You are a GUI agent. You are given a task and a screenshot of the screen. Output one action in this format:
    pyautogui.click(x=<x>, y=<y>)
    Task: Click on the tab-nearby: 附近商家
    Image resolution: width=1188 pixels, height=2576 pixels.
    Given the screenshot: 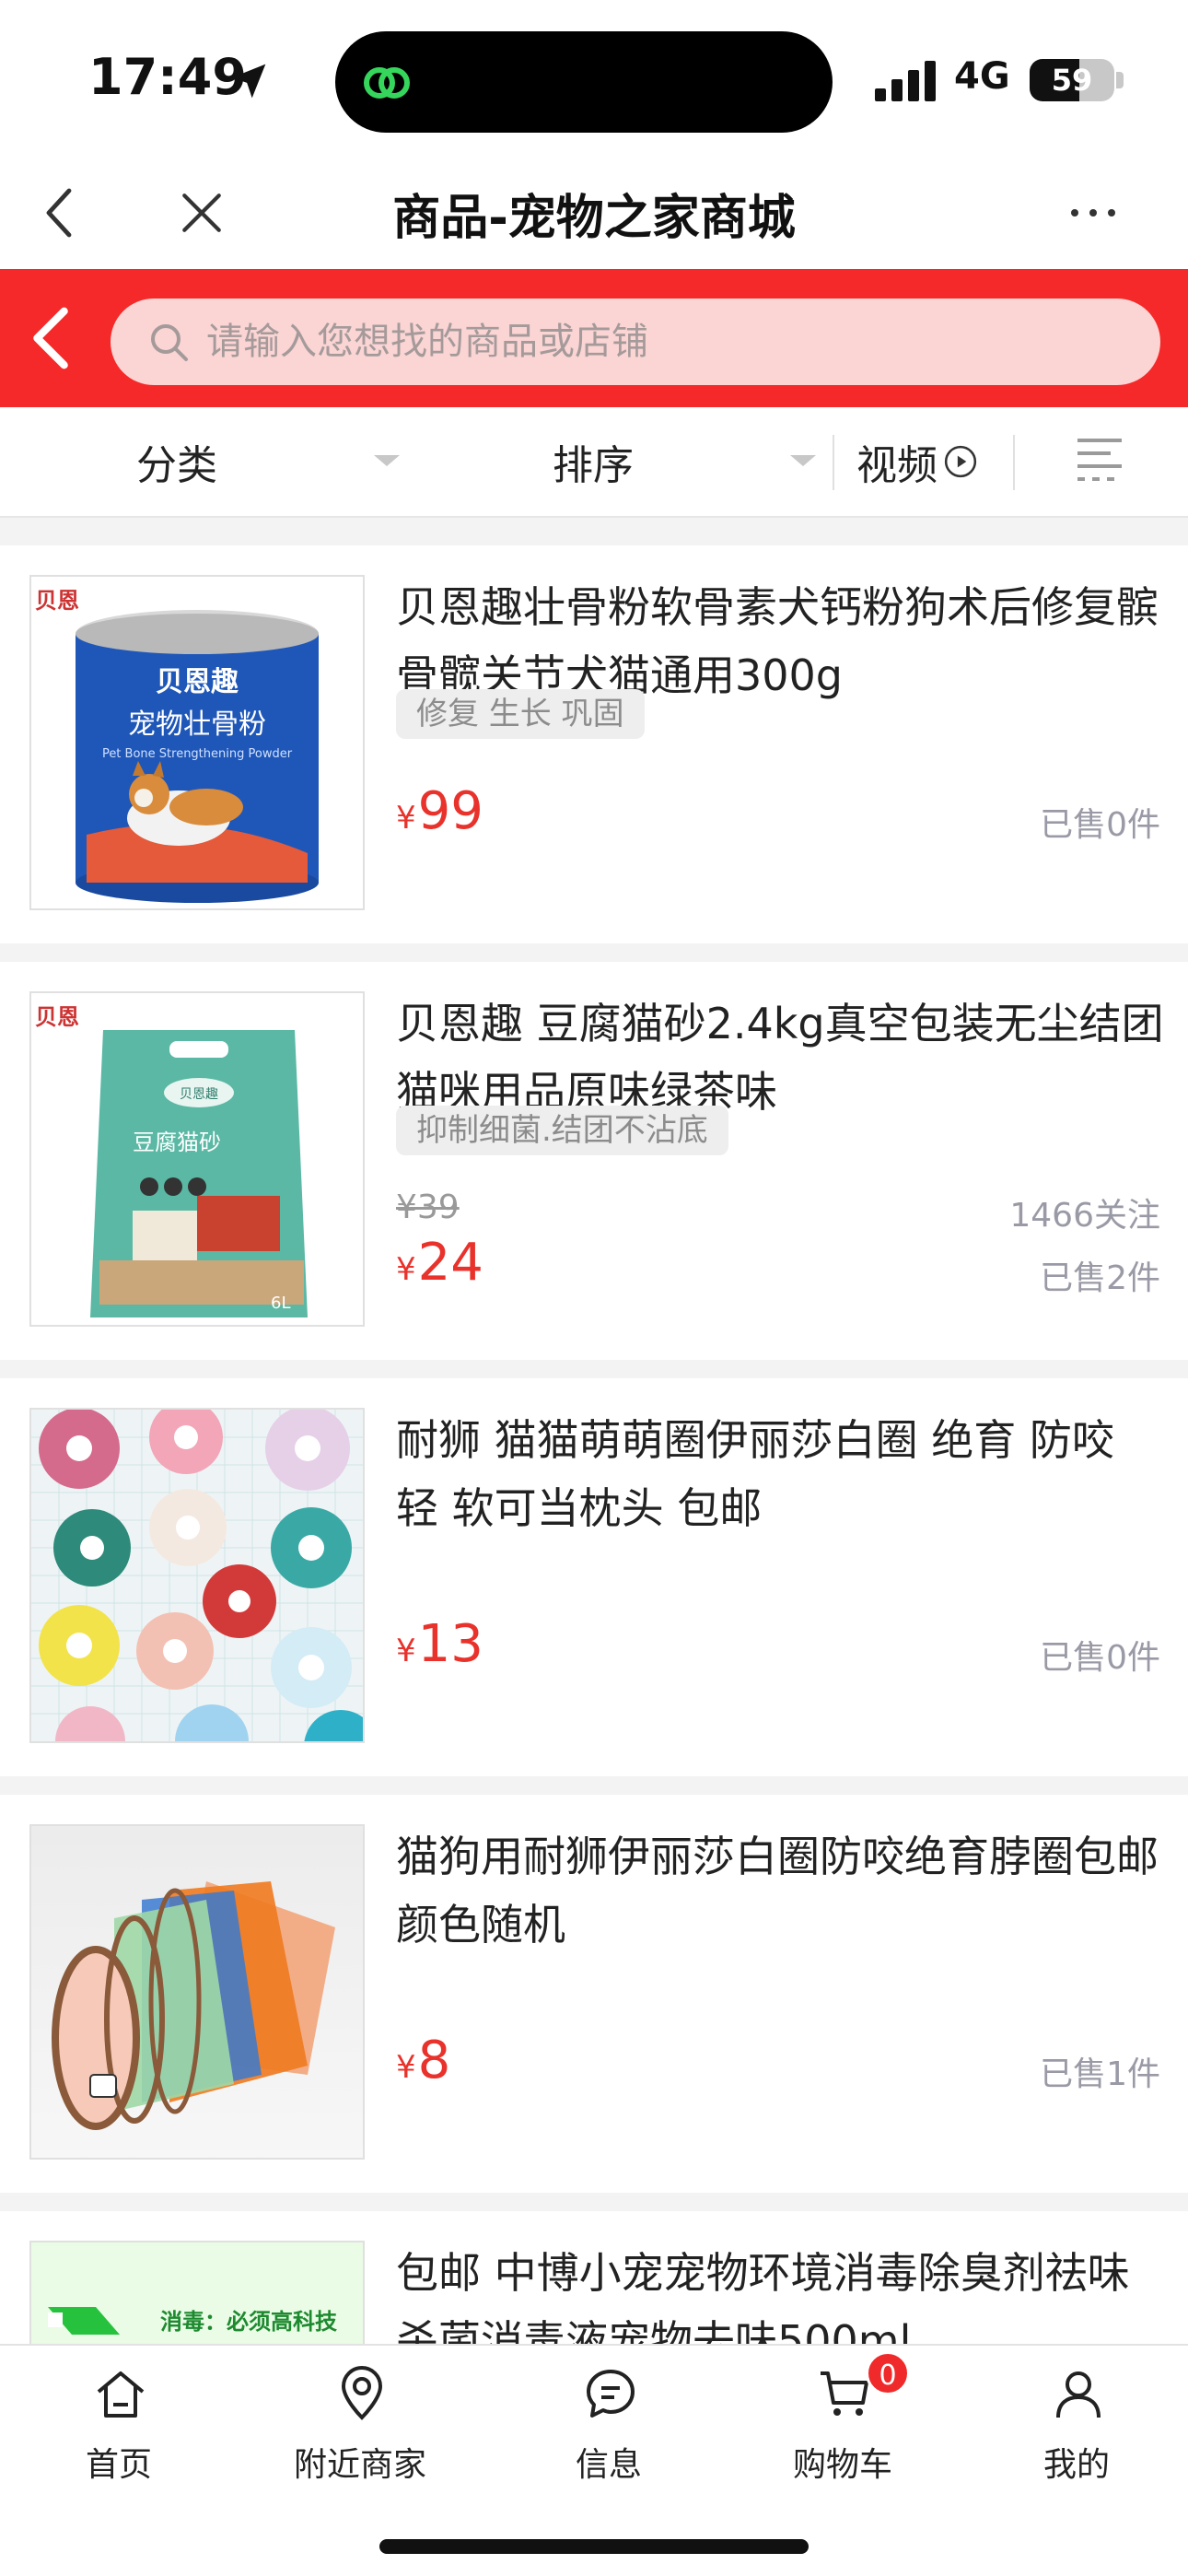 What is the action you would take?
    pyautogui.click(x=360, y=2424)
    